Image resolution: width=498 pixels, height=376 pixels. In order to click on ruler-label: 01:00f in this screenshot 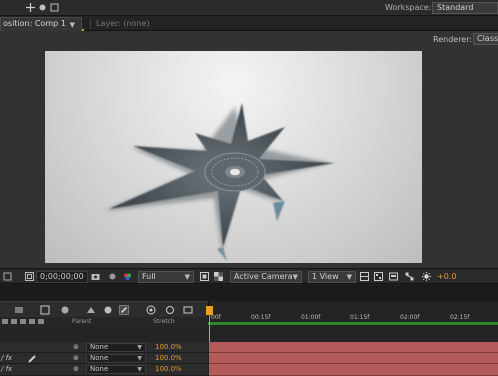, I will do `click(311, 317)`.